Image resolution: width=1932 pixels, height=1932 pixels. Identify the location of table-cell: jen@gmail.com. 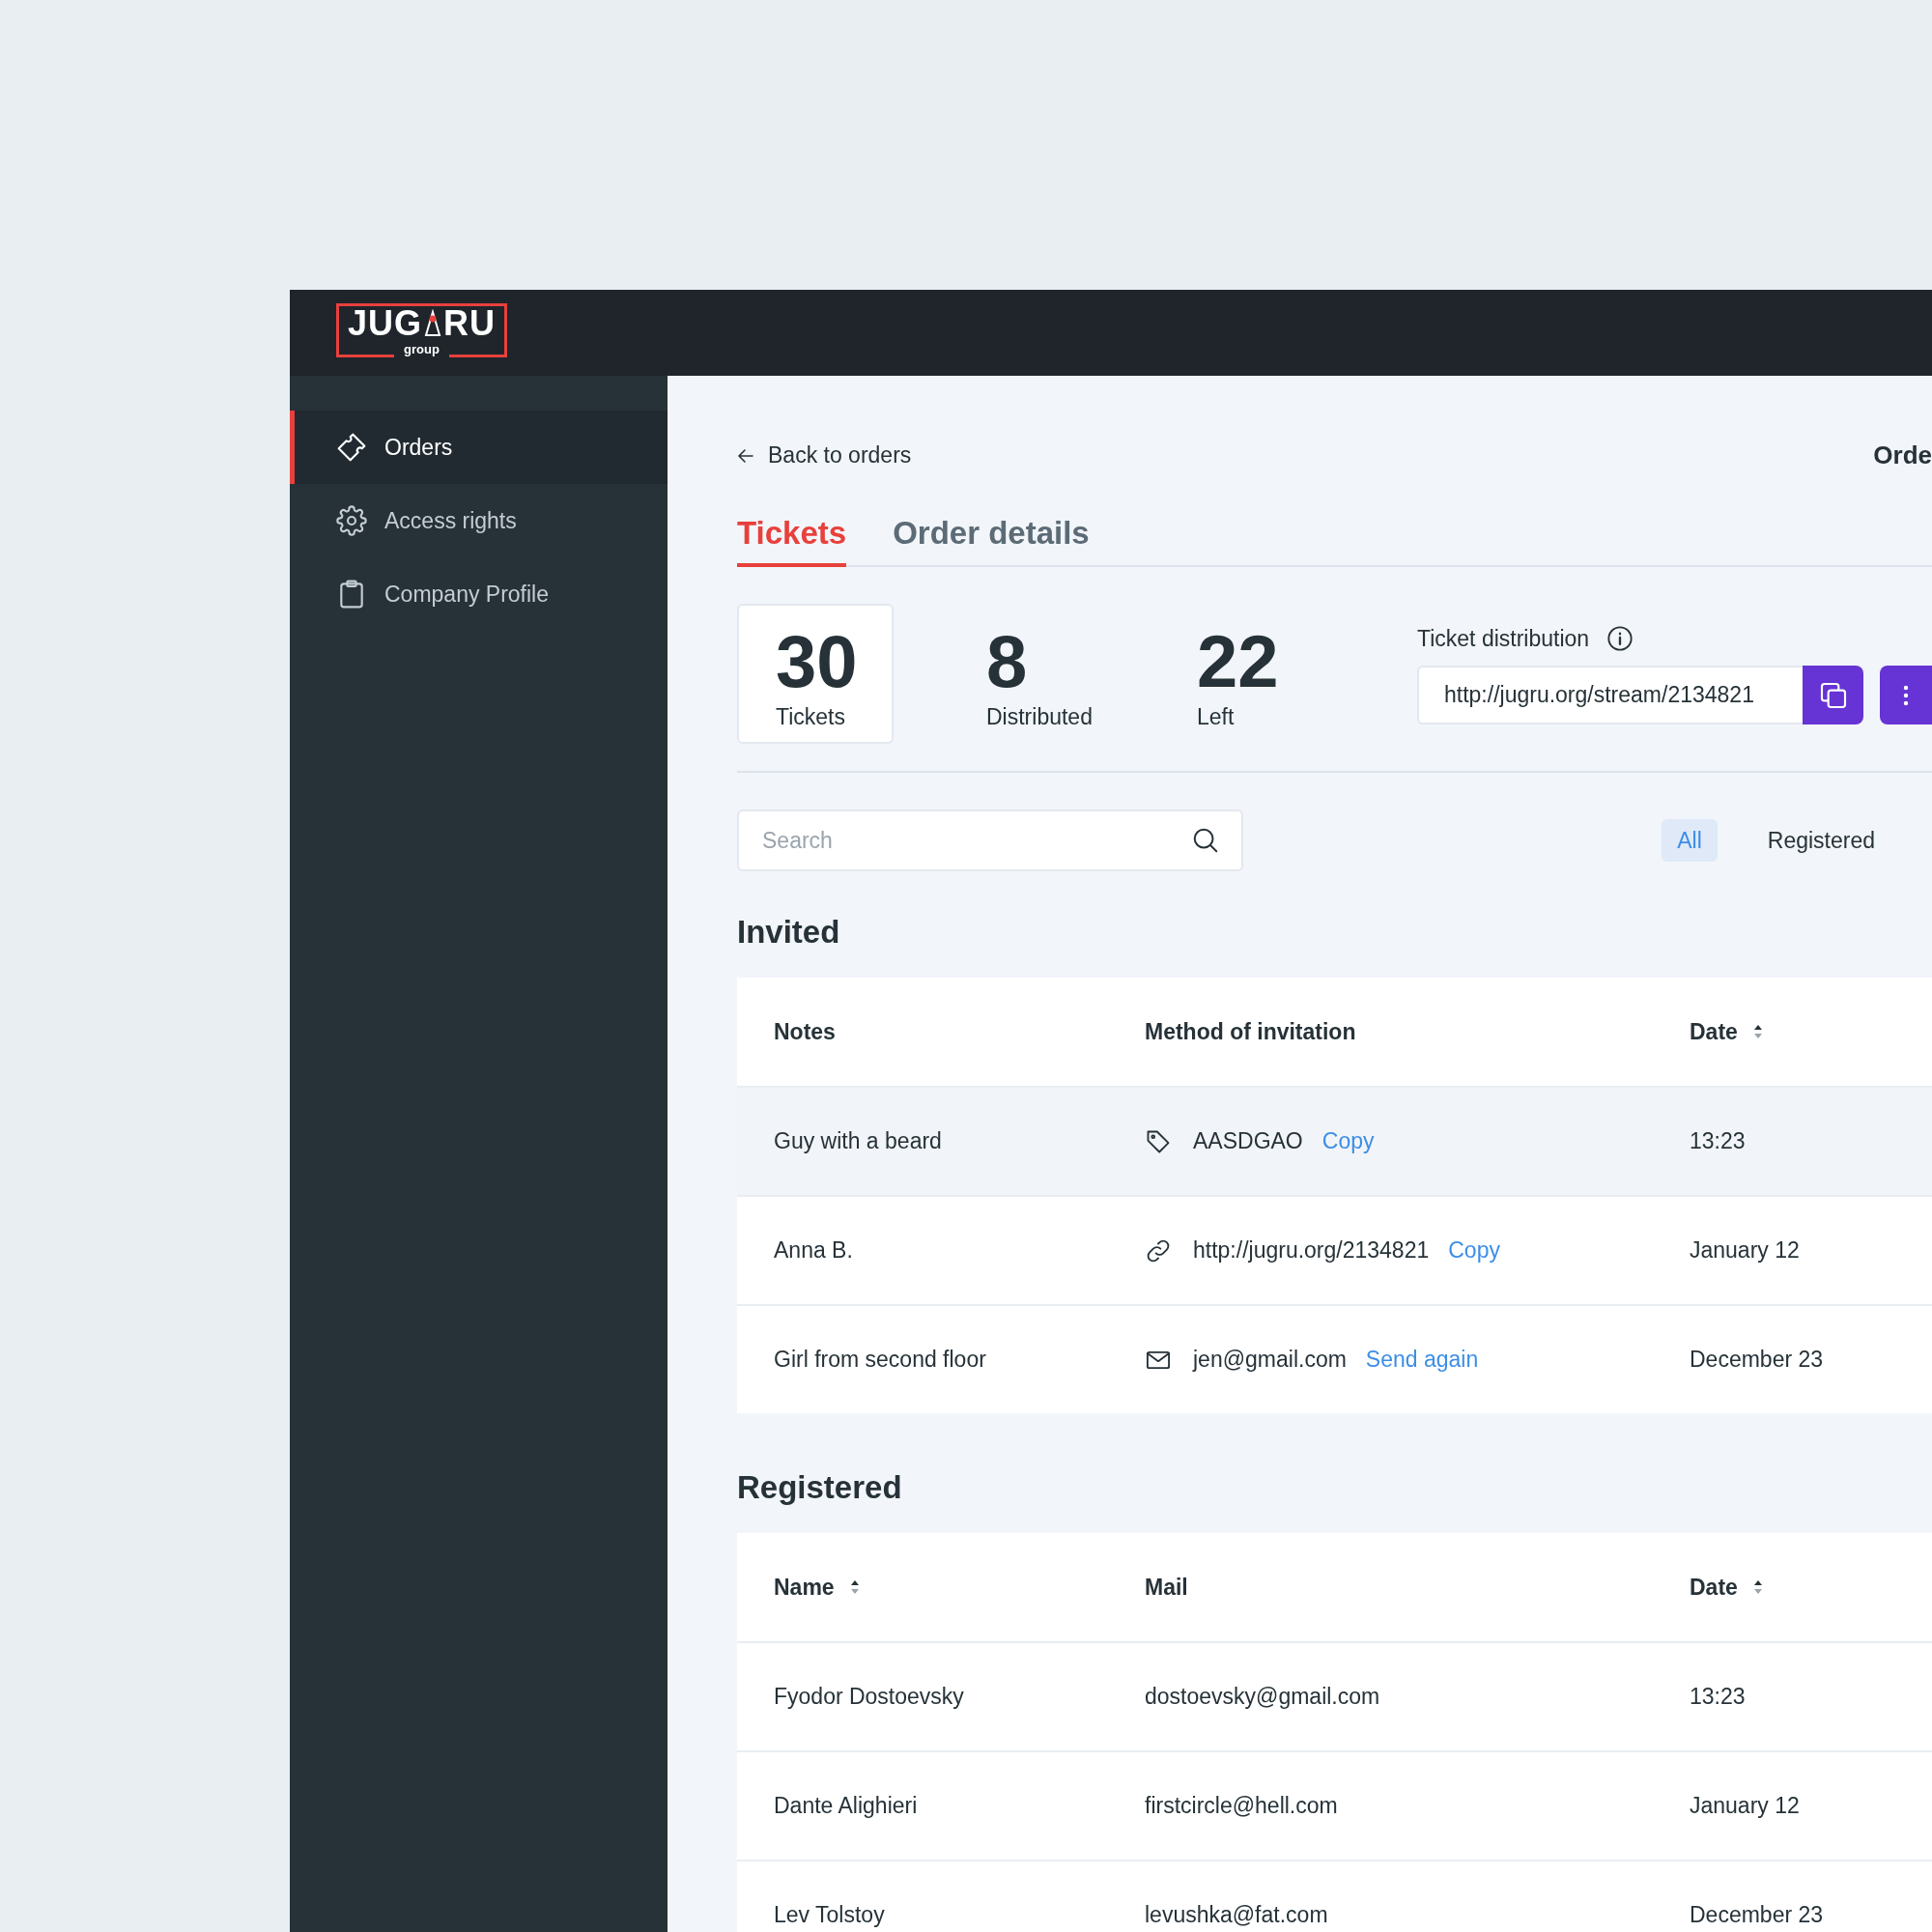
(1270, 1360).